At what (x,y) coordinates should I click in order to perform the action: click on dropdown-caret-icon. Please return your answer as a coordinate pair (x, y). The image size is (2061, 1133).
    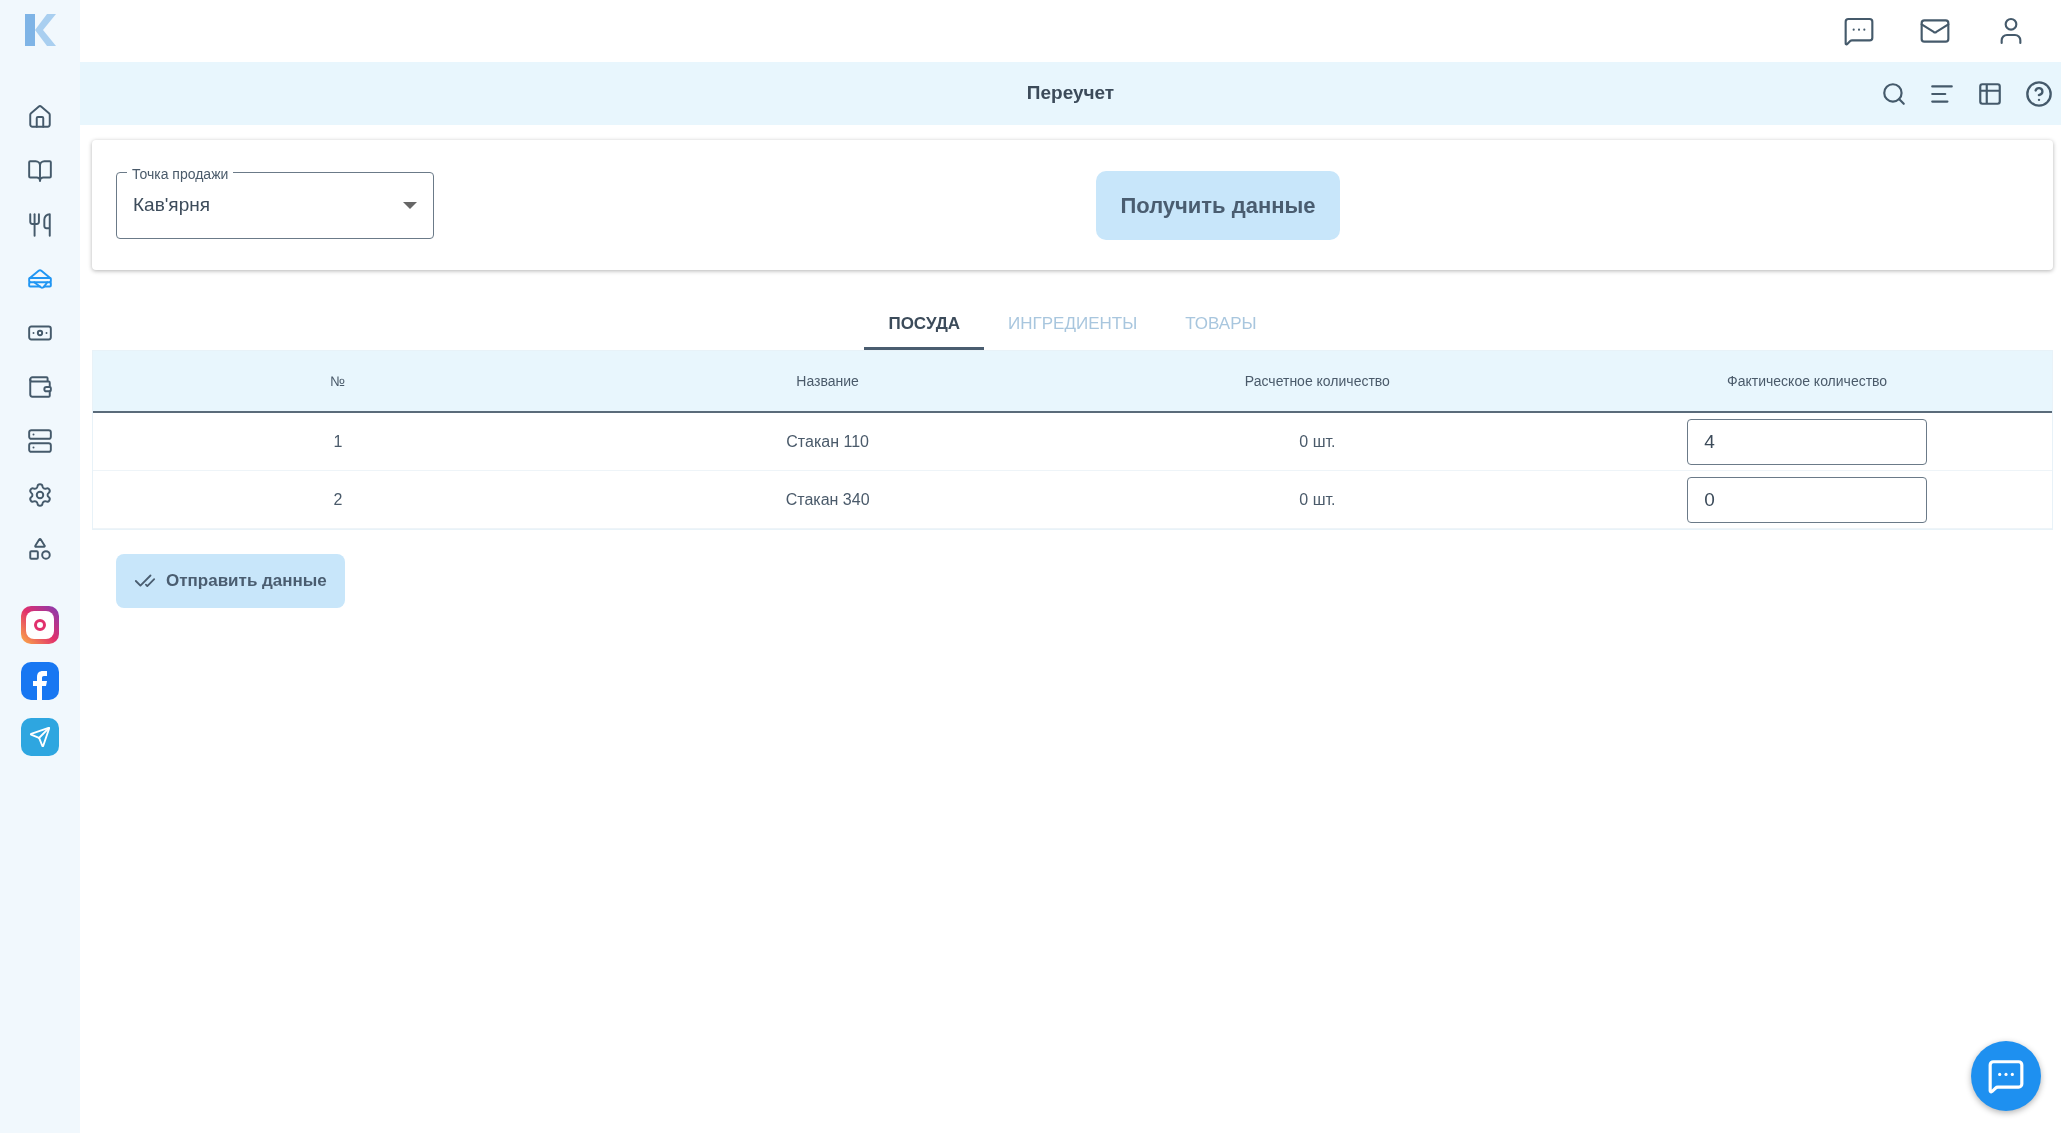
    Looking at the image, I should click on (410, 205).